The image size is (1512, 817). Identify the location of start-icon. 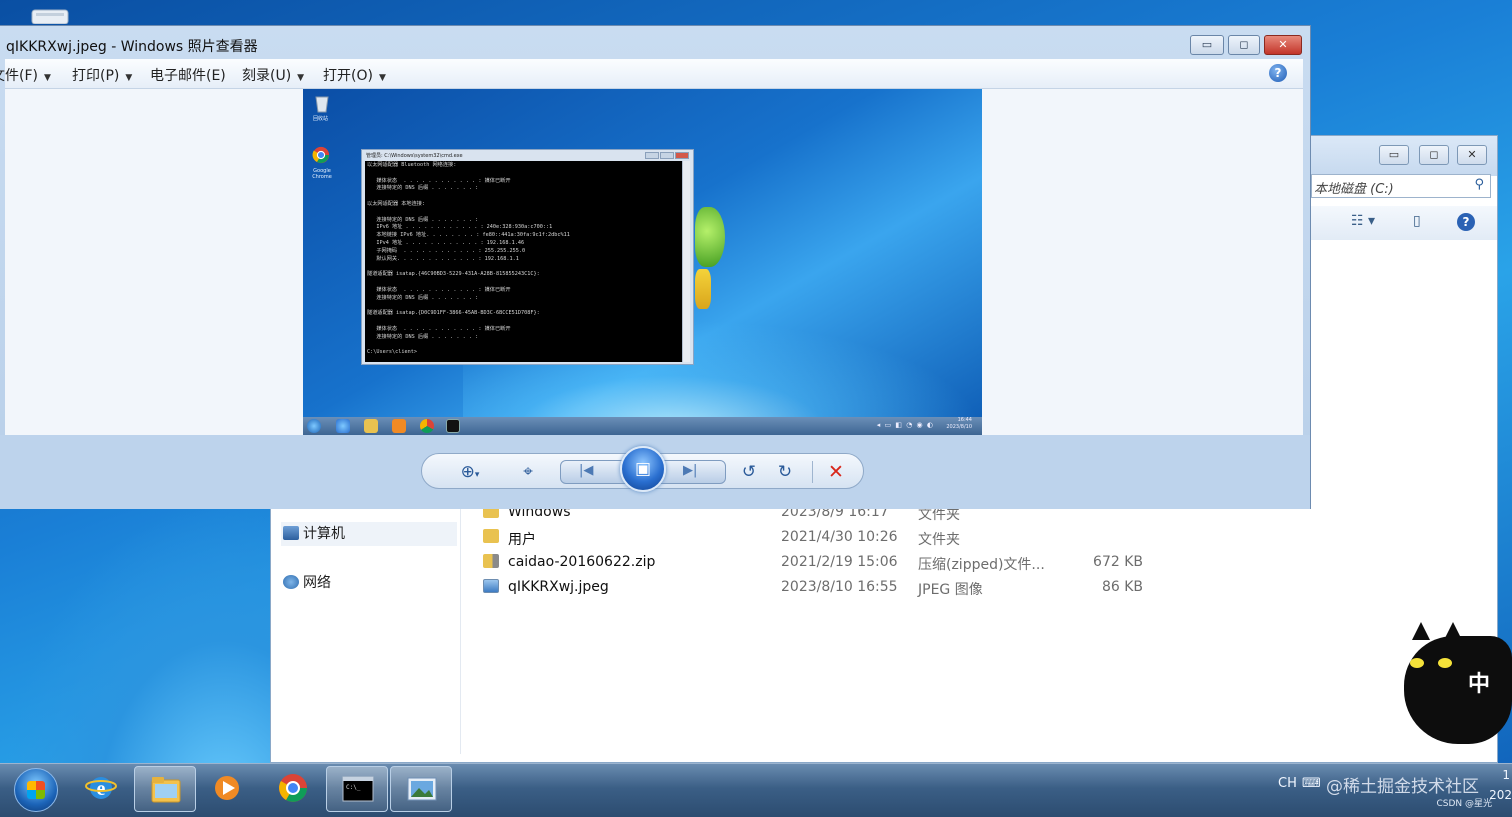
(314, 426).